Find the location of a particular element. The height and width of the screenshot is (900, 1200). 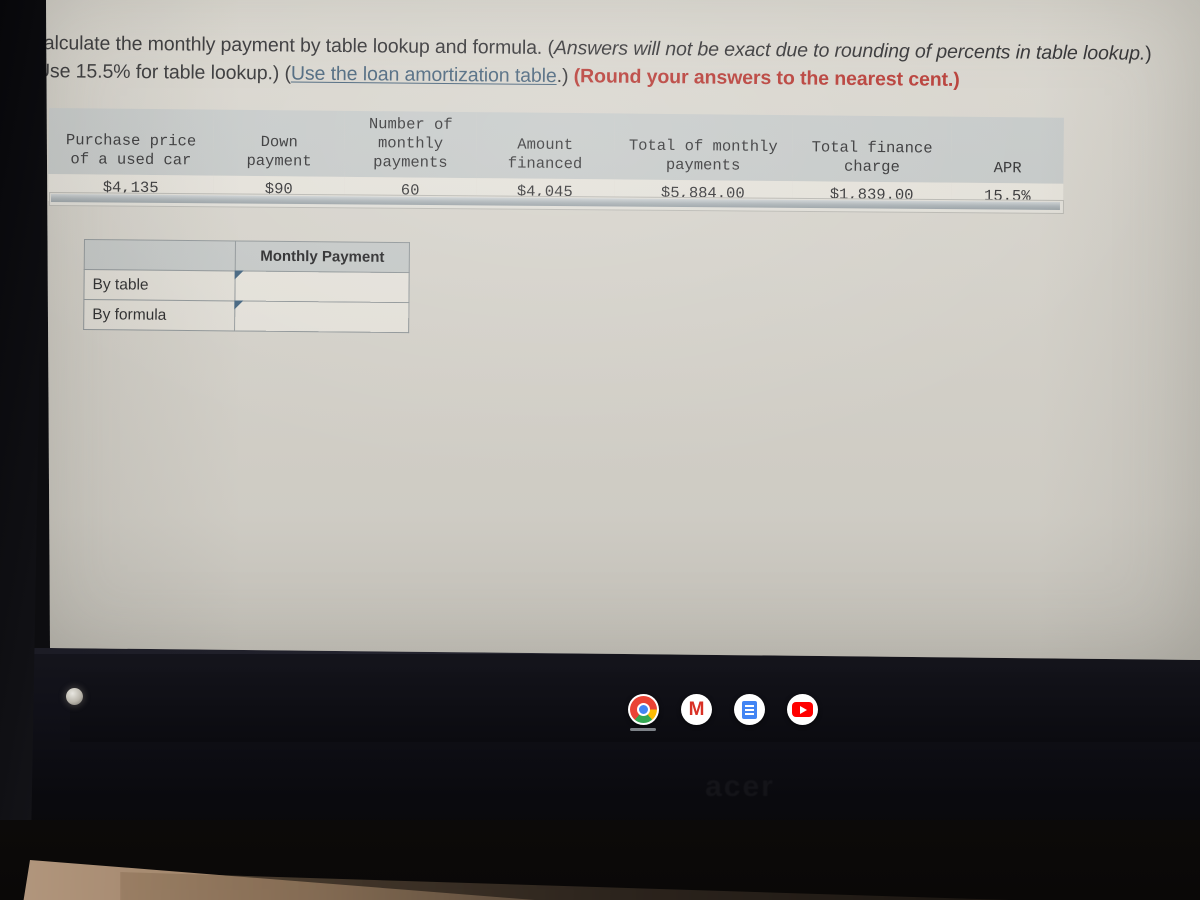

answer-header-row: Monthly Payment is located at coordinates (247, 256).